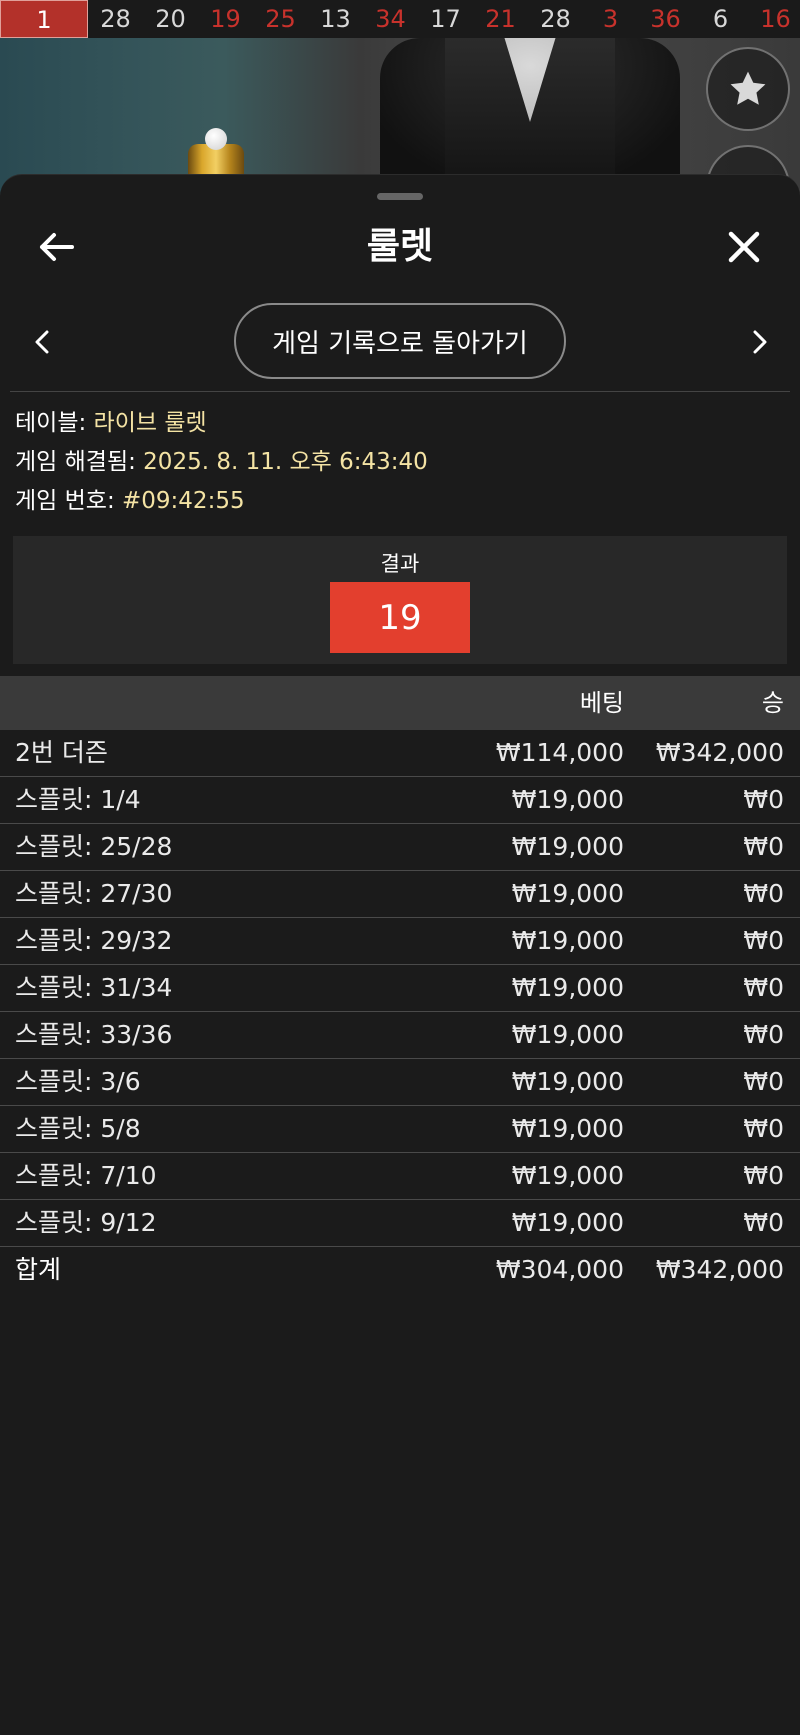 The width and height of the screenshot is (800, 1735). Describe the element at coordinates (400, 800) in the screenshot. I see `bet-row: 스플릿: 1/4 ₩19,000 ₩0` at that location.